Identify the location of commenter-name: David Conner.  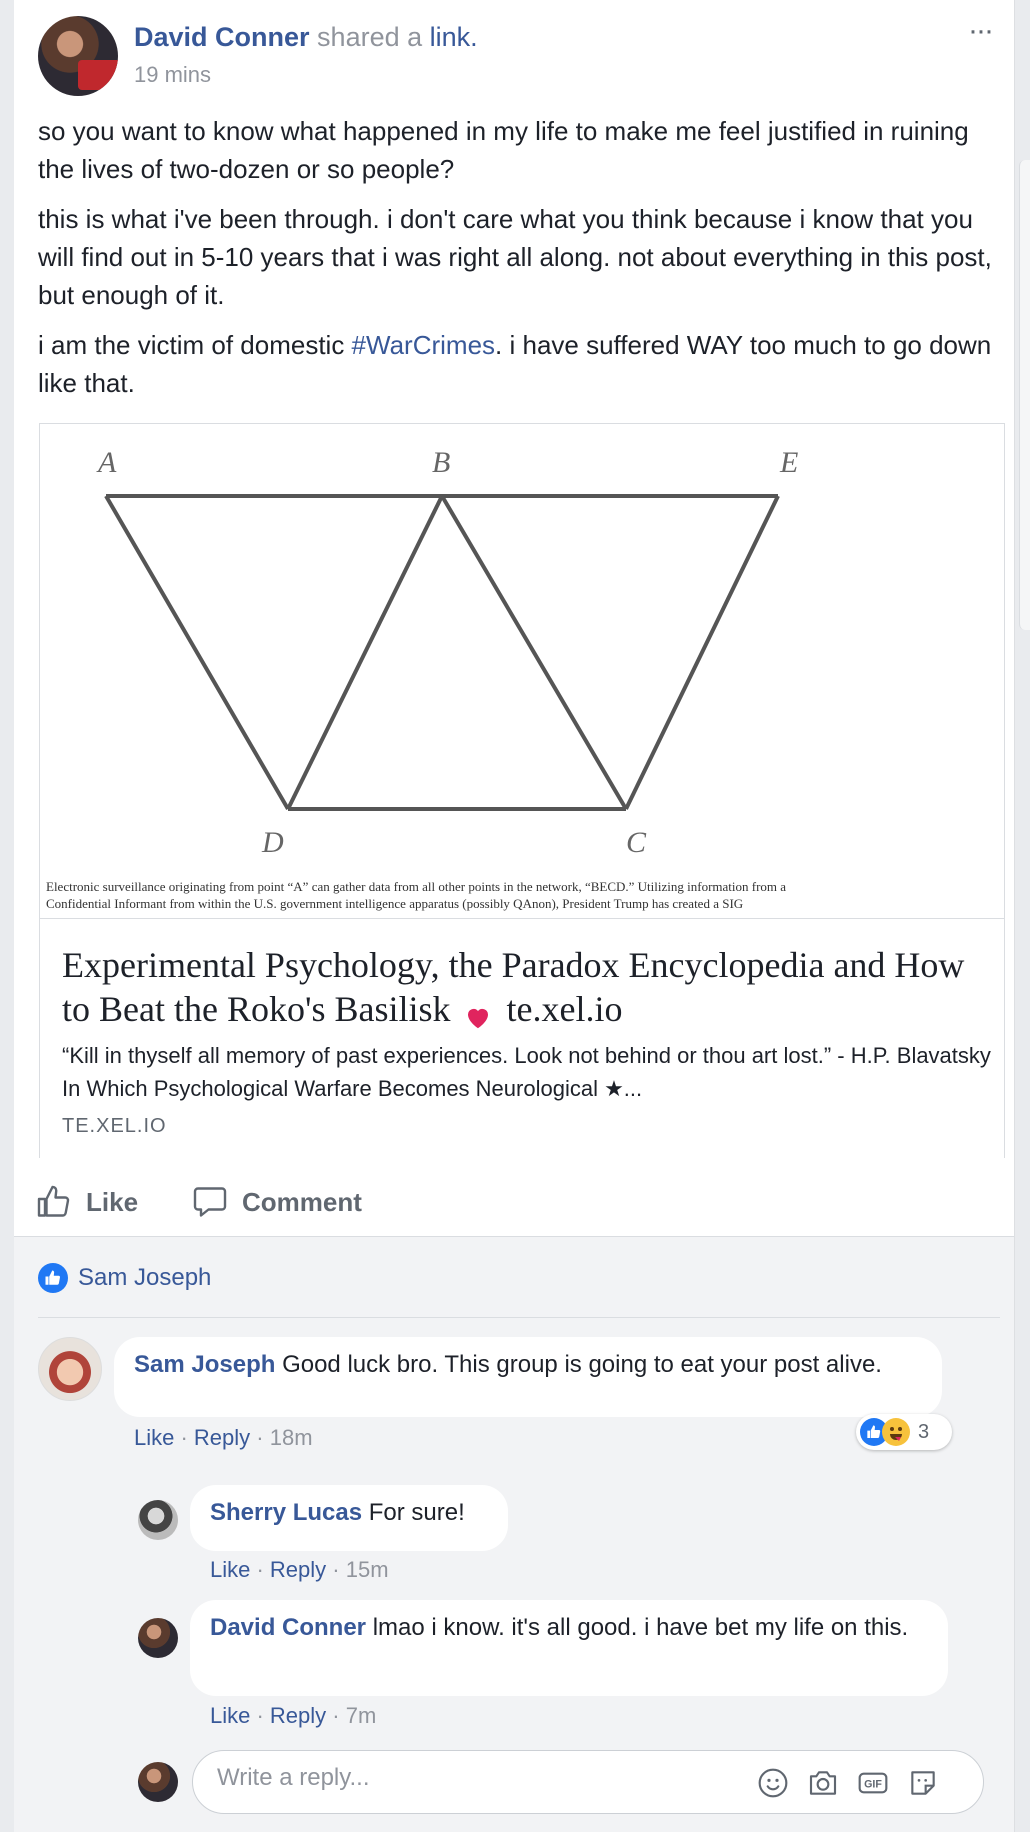
(288, 1627).